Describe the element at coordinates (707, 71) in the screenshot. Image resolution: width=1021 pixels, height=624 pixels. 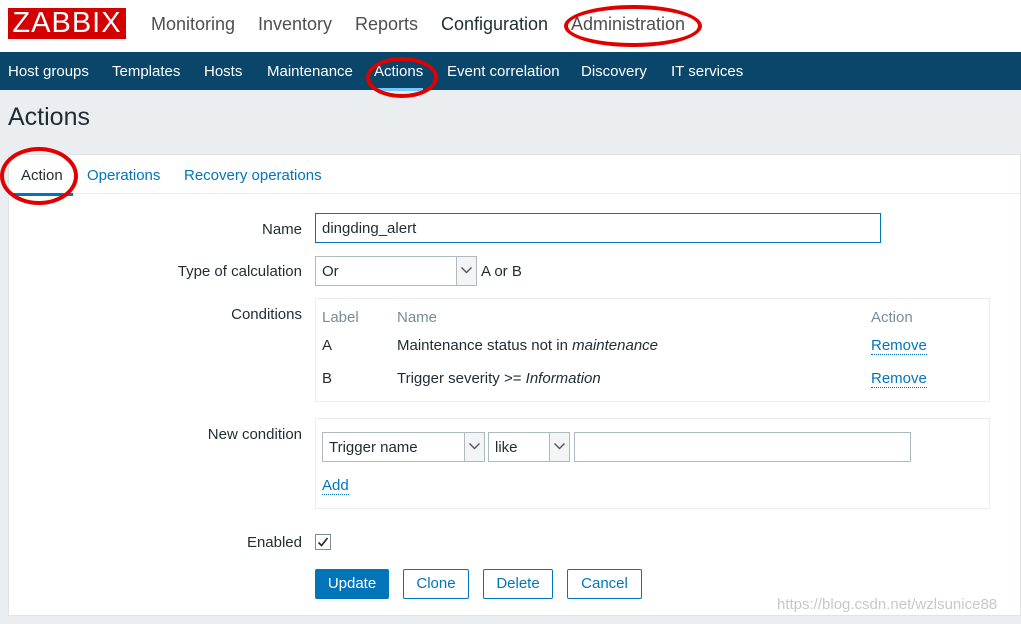
I see `sub-nav-it-services: IT services` at that location.